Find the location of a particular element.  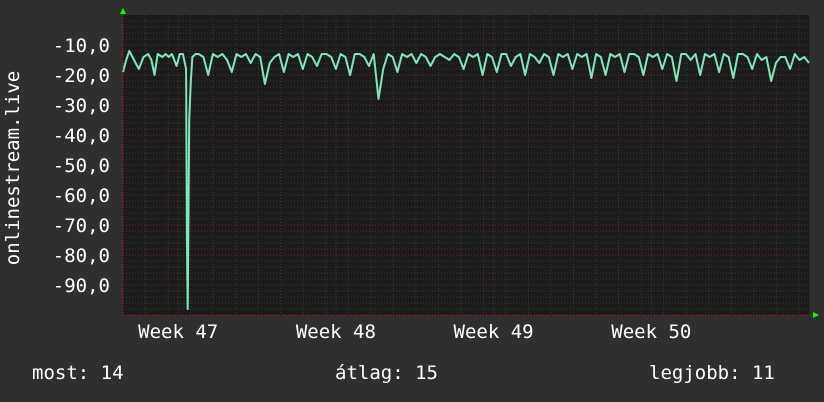

y-tick-label: -50,0 is located at coordinates (81, 166).